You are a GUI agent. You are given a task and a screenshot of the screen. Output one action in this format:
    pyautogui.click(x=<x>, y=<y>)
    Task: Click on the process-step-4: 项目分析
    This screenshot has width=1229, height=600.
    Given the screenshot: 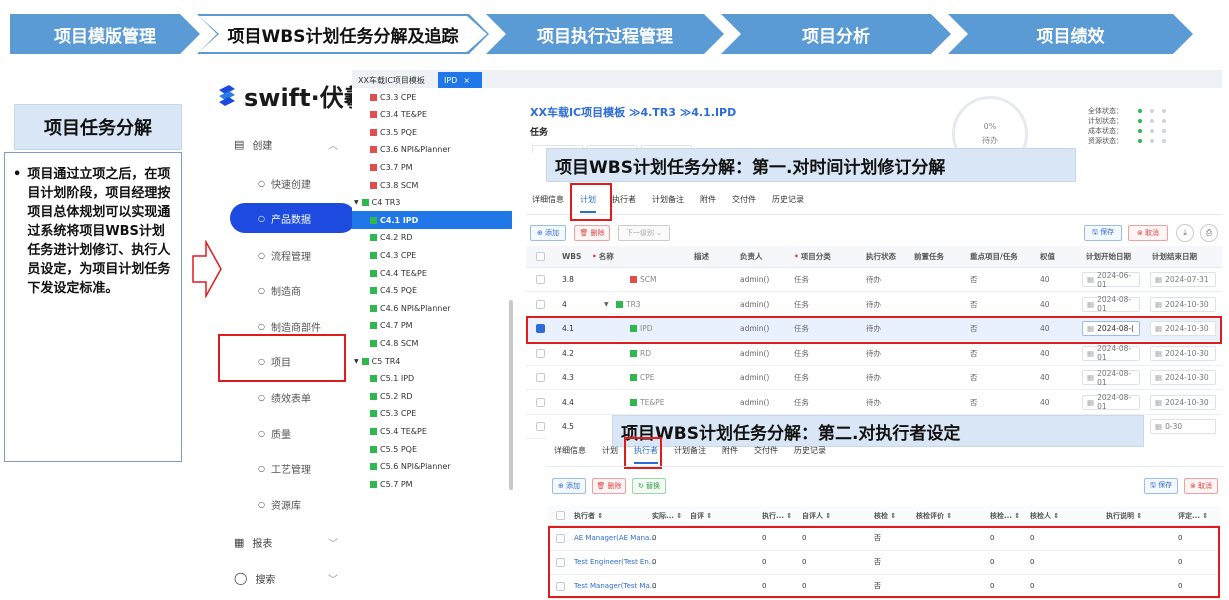 What is the action you would take?
    pyautogui.click(x=836, y=34)
    